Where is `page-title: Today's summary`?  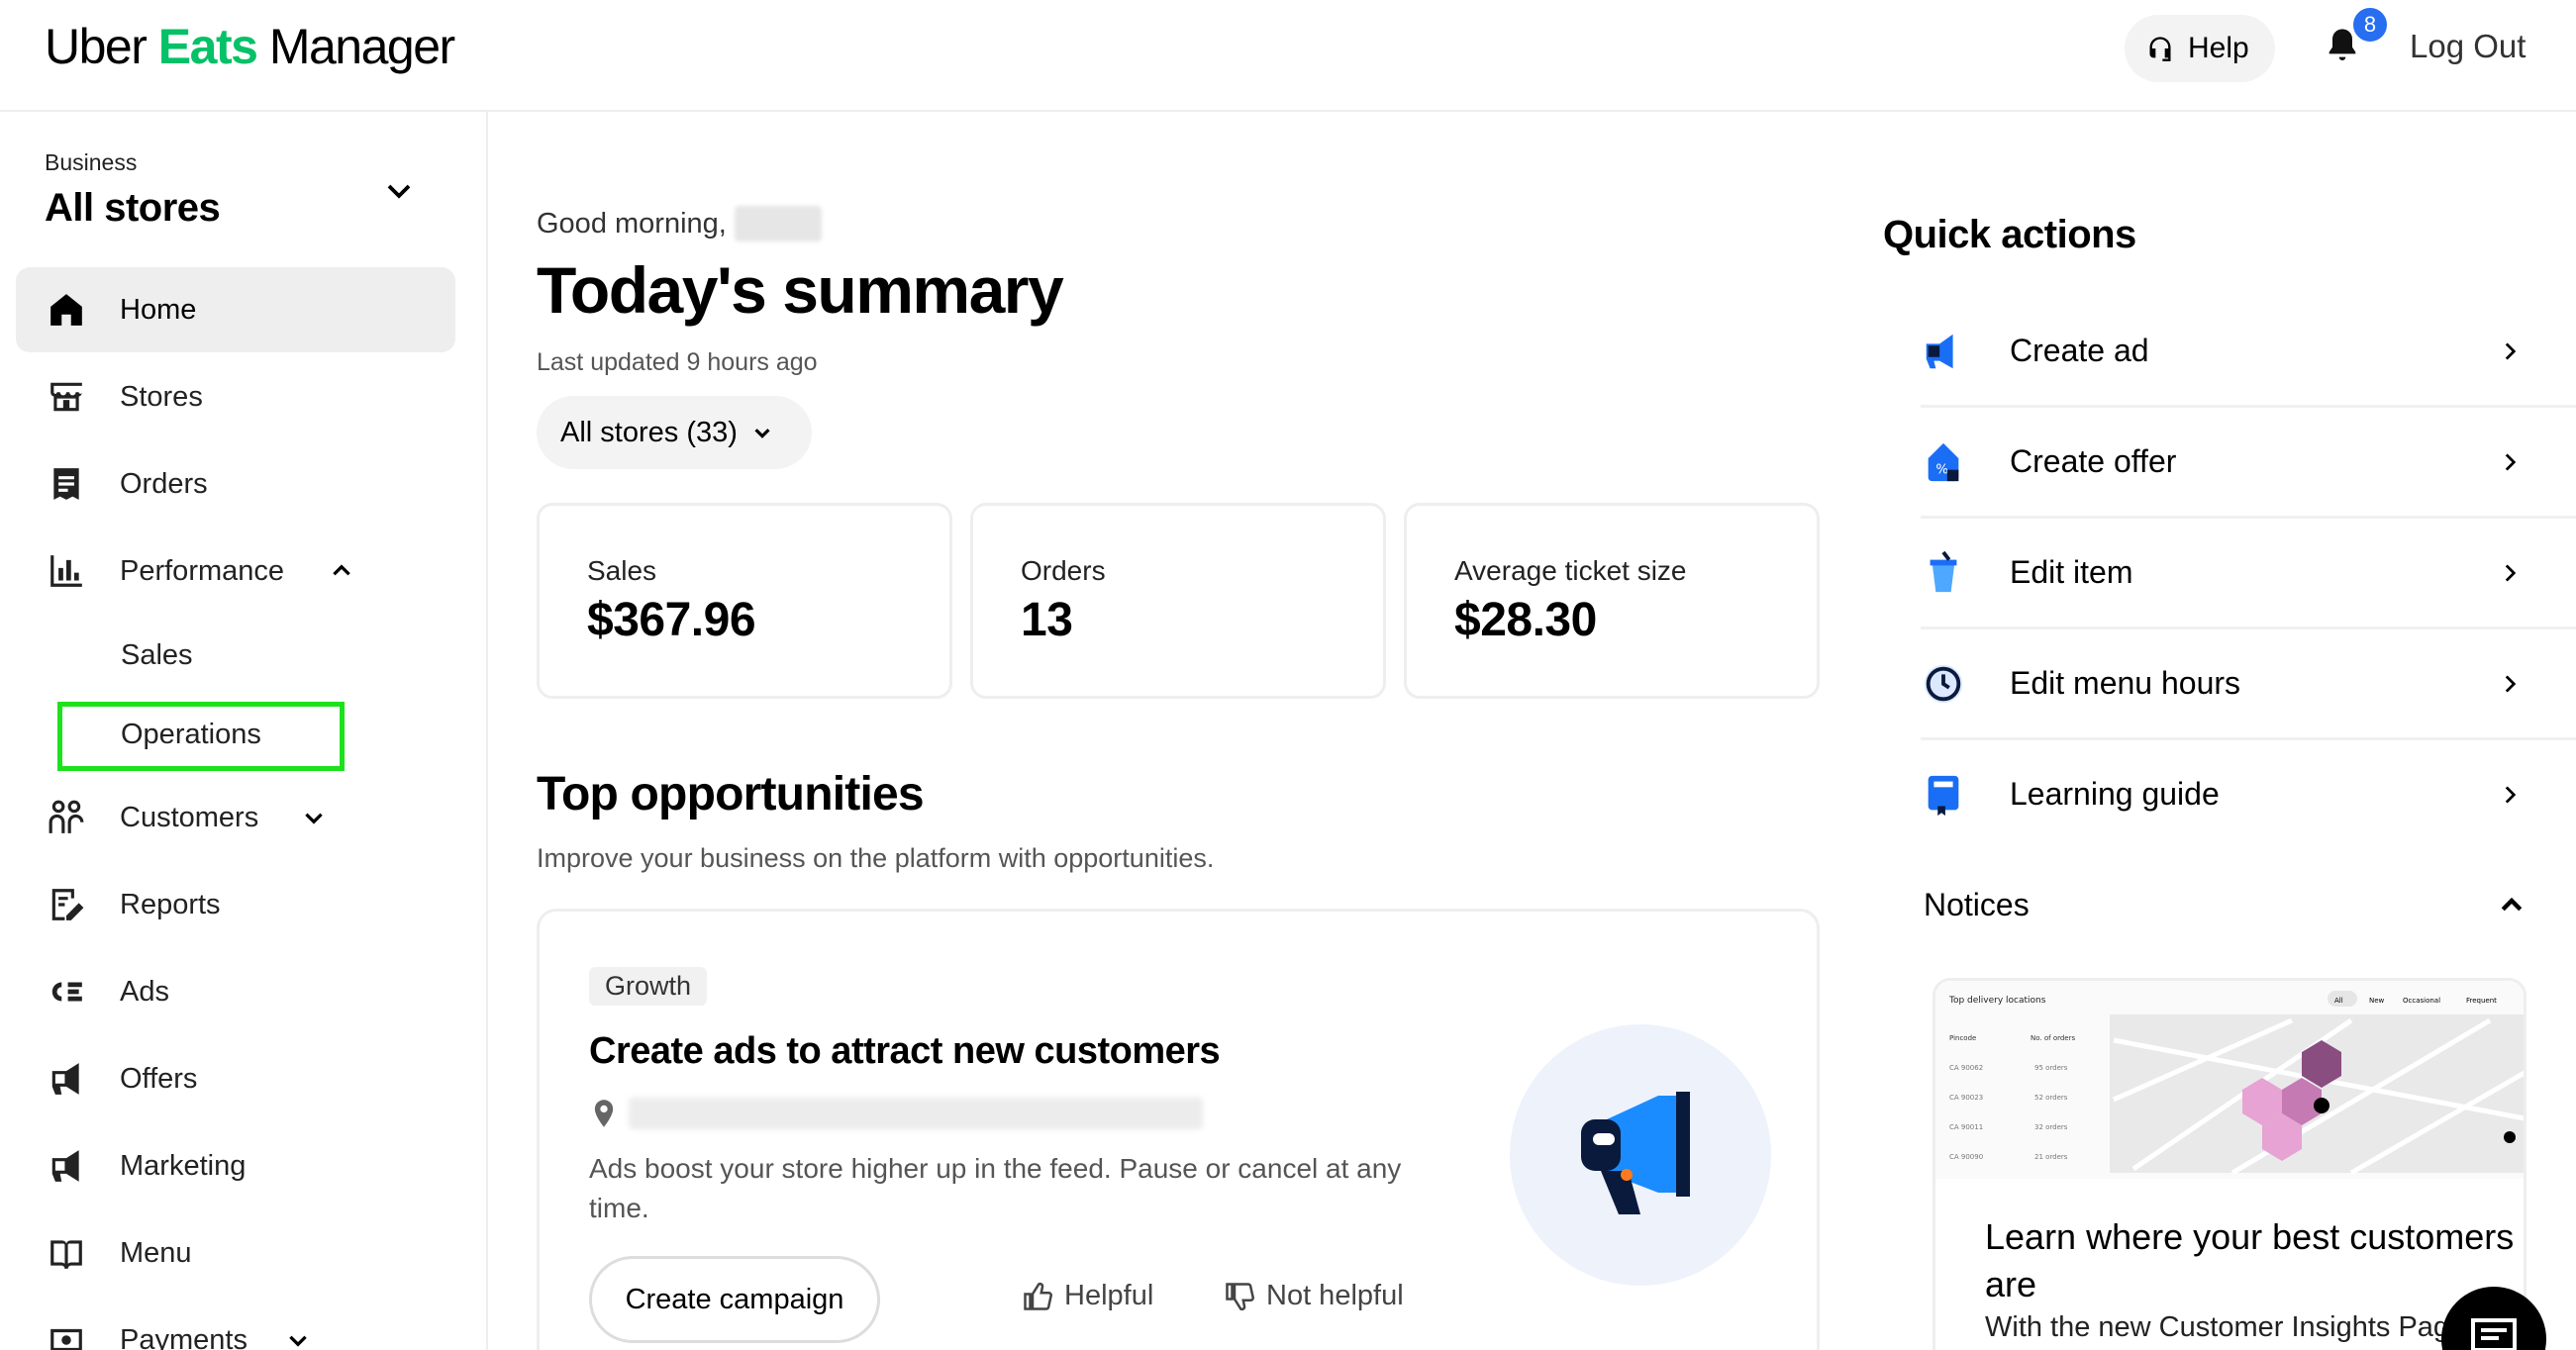 page-title: Today's summary is located at coordinates (801, 290).